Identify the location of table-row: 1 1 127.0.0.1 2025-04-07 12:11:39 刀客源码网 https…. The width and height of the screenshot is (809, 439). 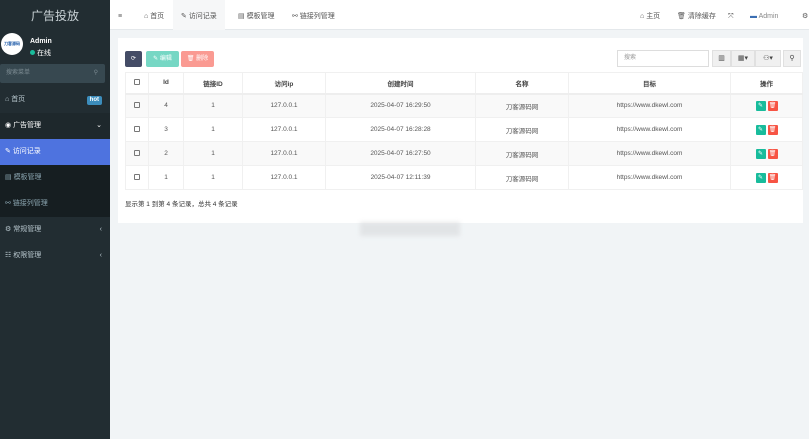
(464, 177).